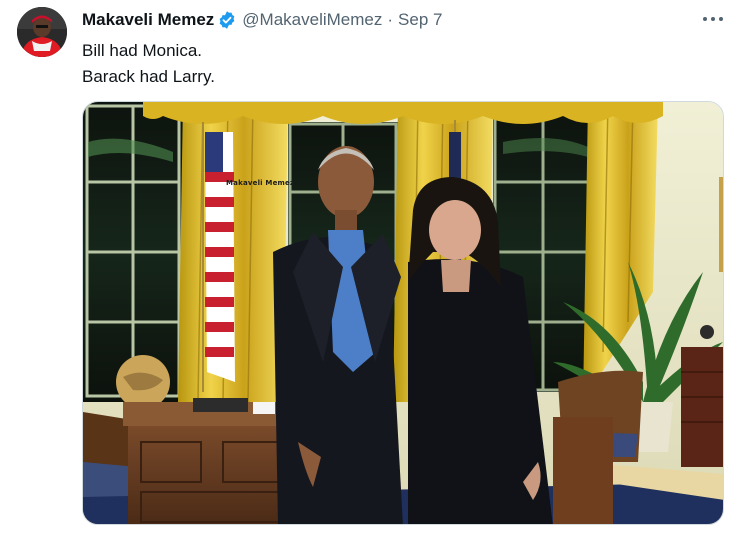 Image resolution: width=737 pixels, height=538 pixels. What do you see at coordinates (148, 76) in the screenshot?
I see `tweet-text-line: Barack had Larry.` at bounding box center [148, 76].